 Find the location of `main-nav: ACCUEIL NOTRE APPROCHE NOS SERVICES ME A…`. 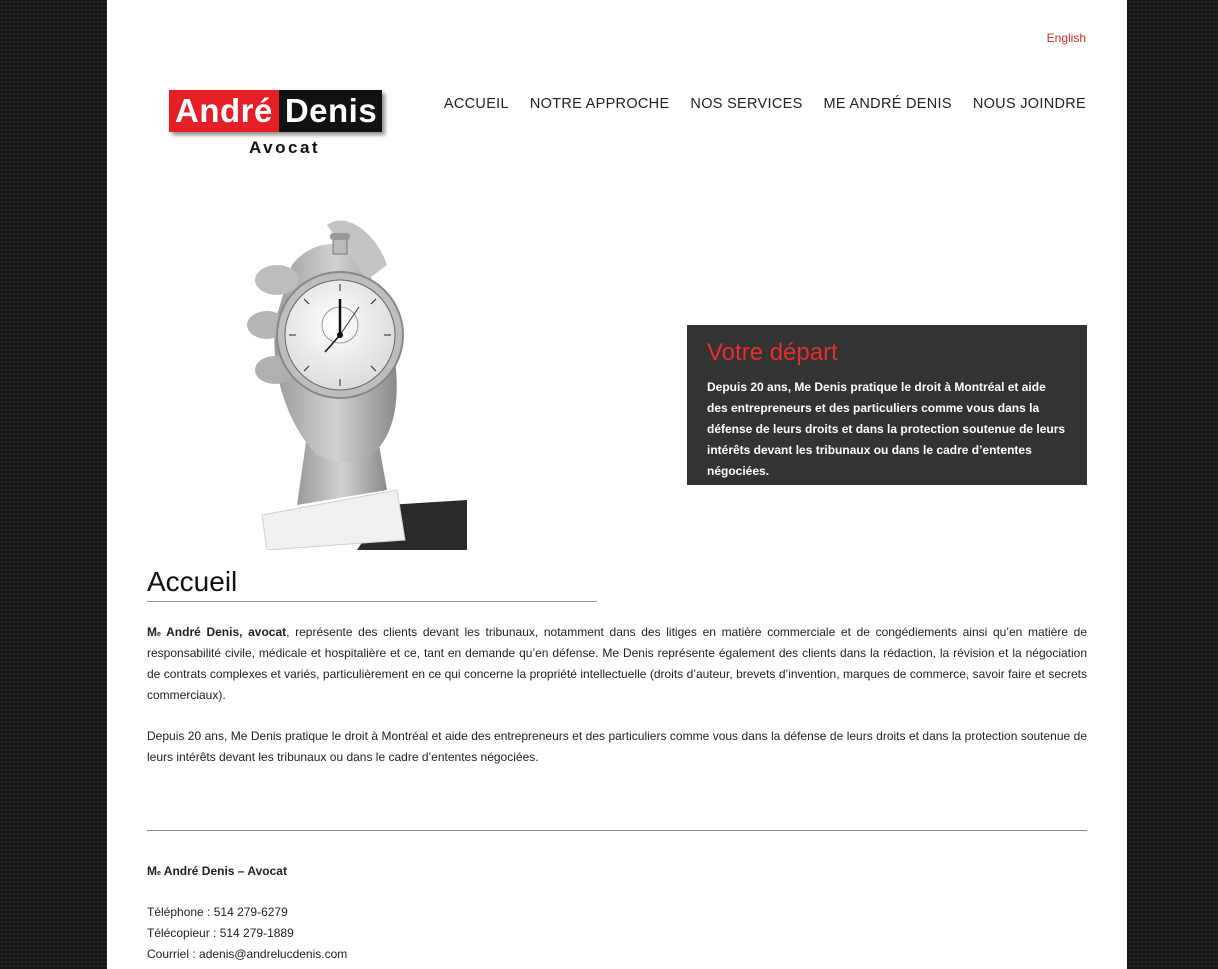

main-nav: ACCUEIL NOTRE APPROCHE NOS SERVICES ME A… is located at coordinates (765, 104).